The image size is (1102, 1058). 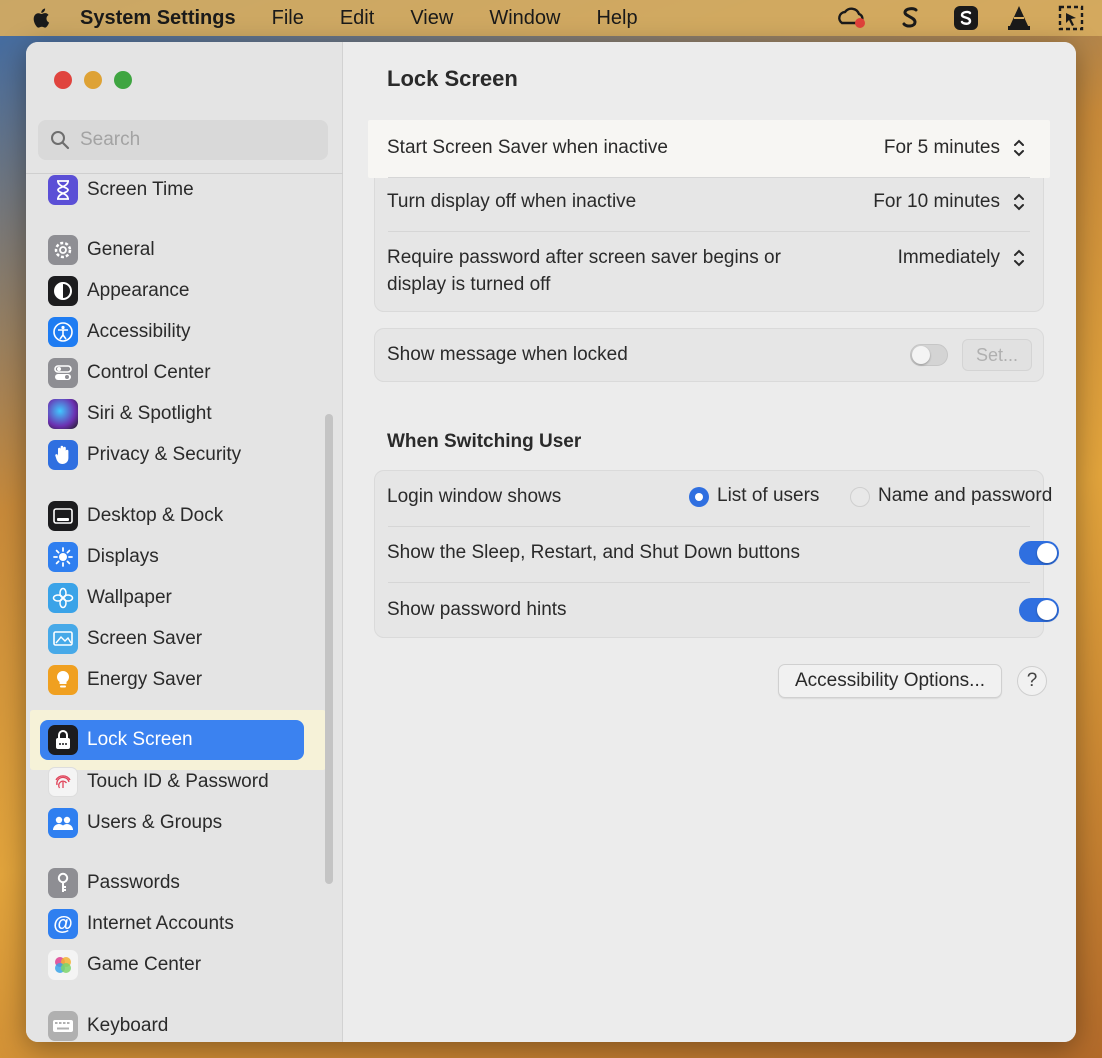 What do you see at coordinates (138, 290) in the screenshot?
I see `sidebar-item-label: Appearance` at bounding box center [138, 290].